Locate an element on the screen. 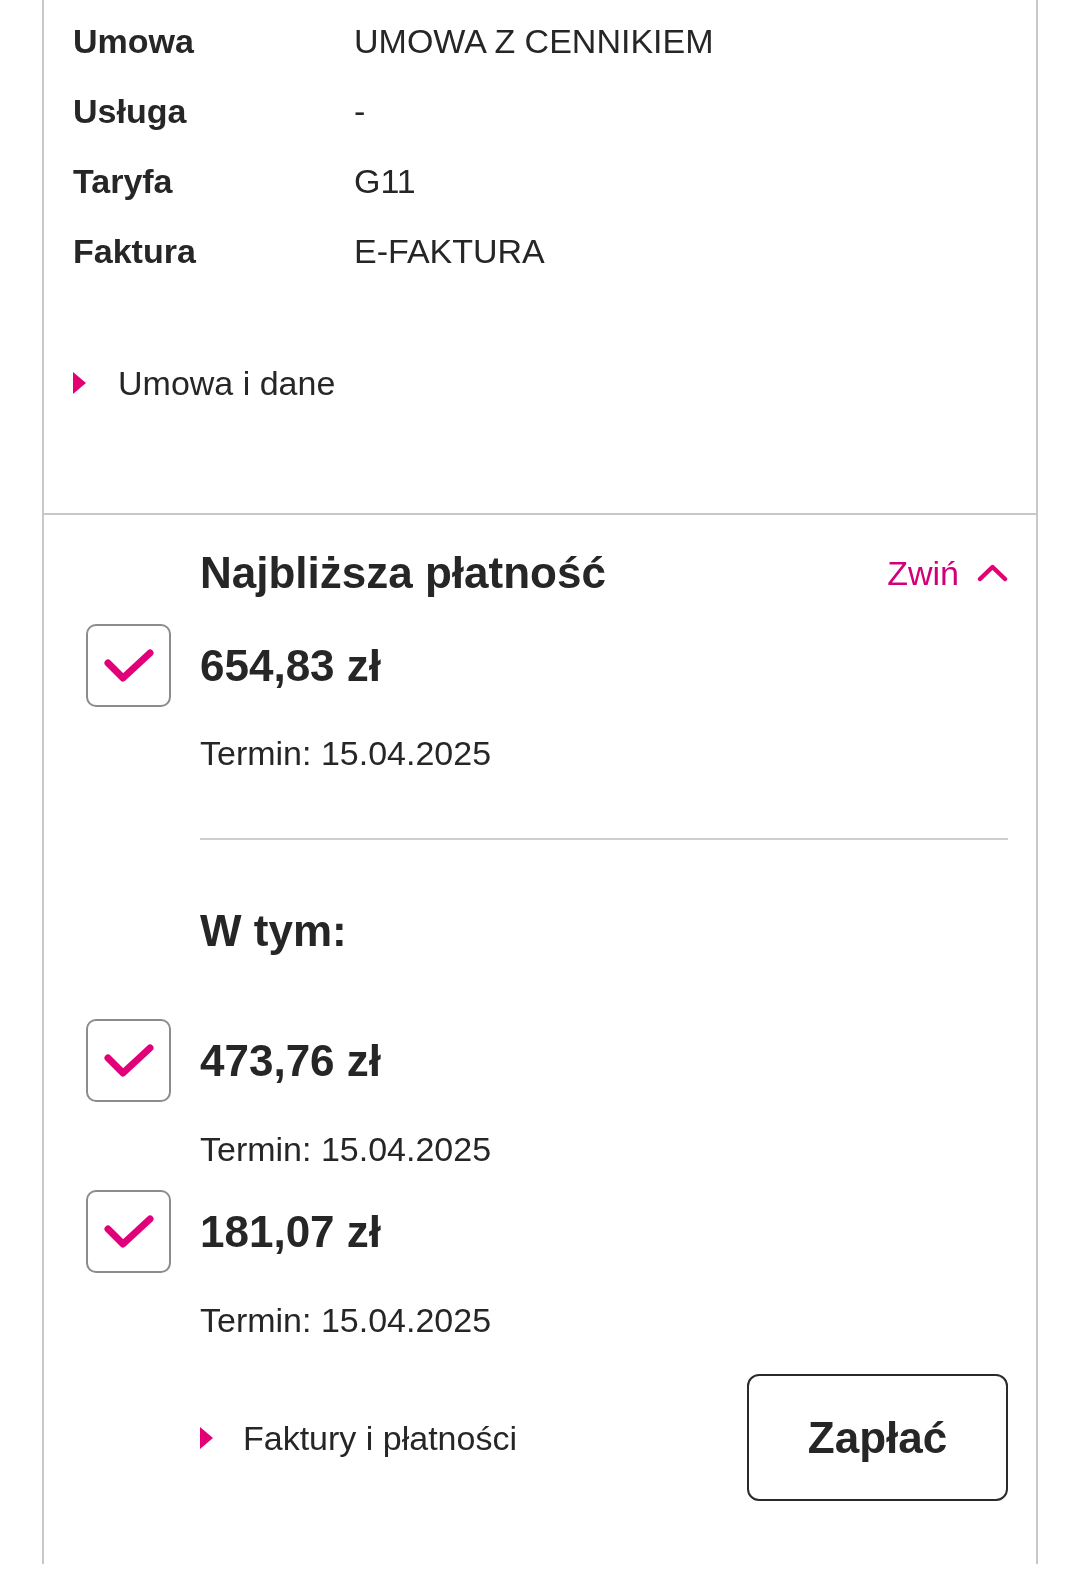 This screenshot has width=1080, height=1587. detail-value: E-FAKTURA is located at coordinates (450, 251).